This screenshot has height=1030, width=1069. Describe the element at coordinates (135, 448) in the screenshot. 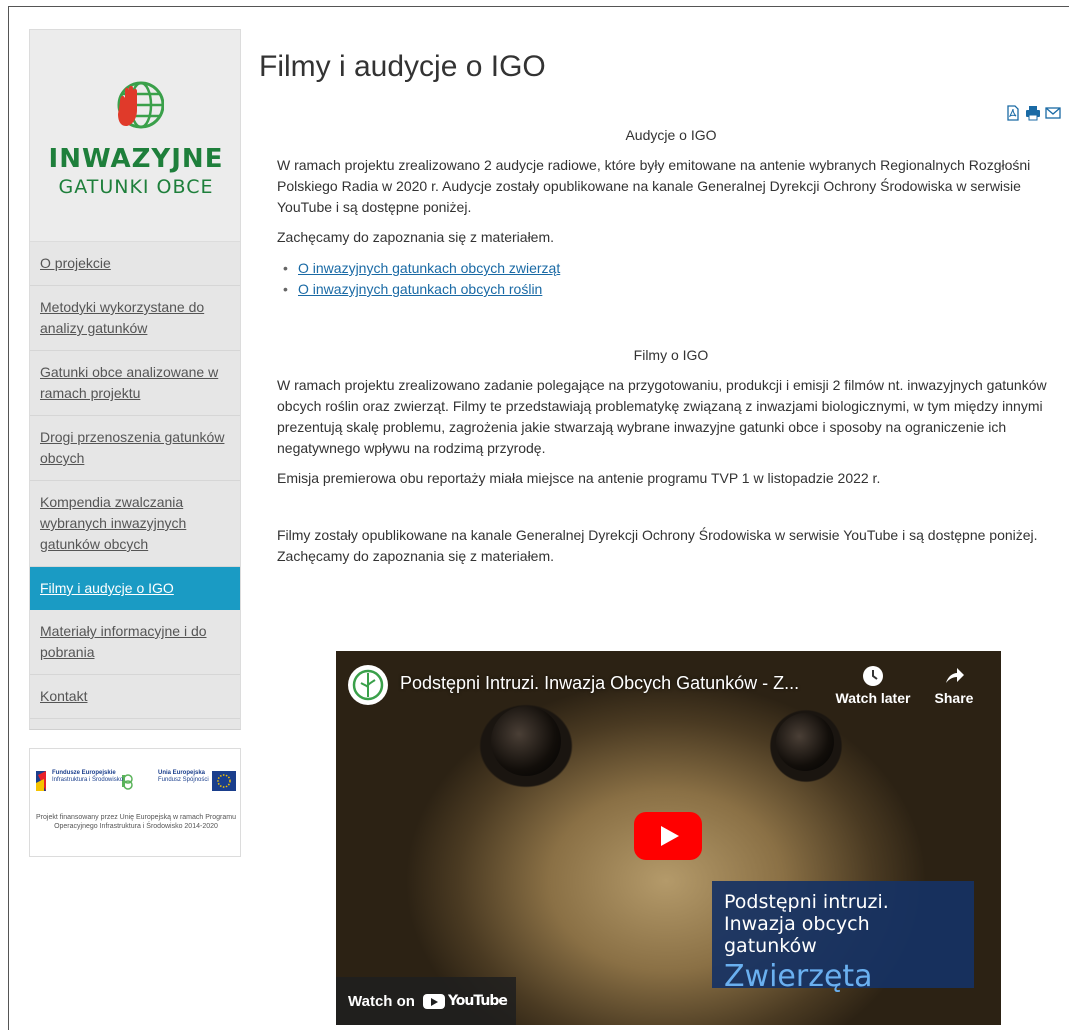

I see `sidebar-item-drogi-przenoszenia: Drogi przenoszenia gatunków obcych` at that location.